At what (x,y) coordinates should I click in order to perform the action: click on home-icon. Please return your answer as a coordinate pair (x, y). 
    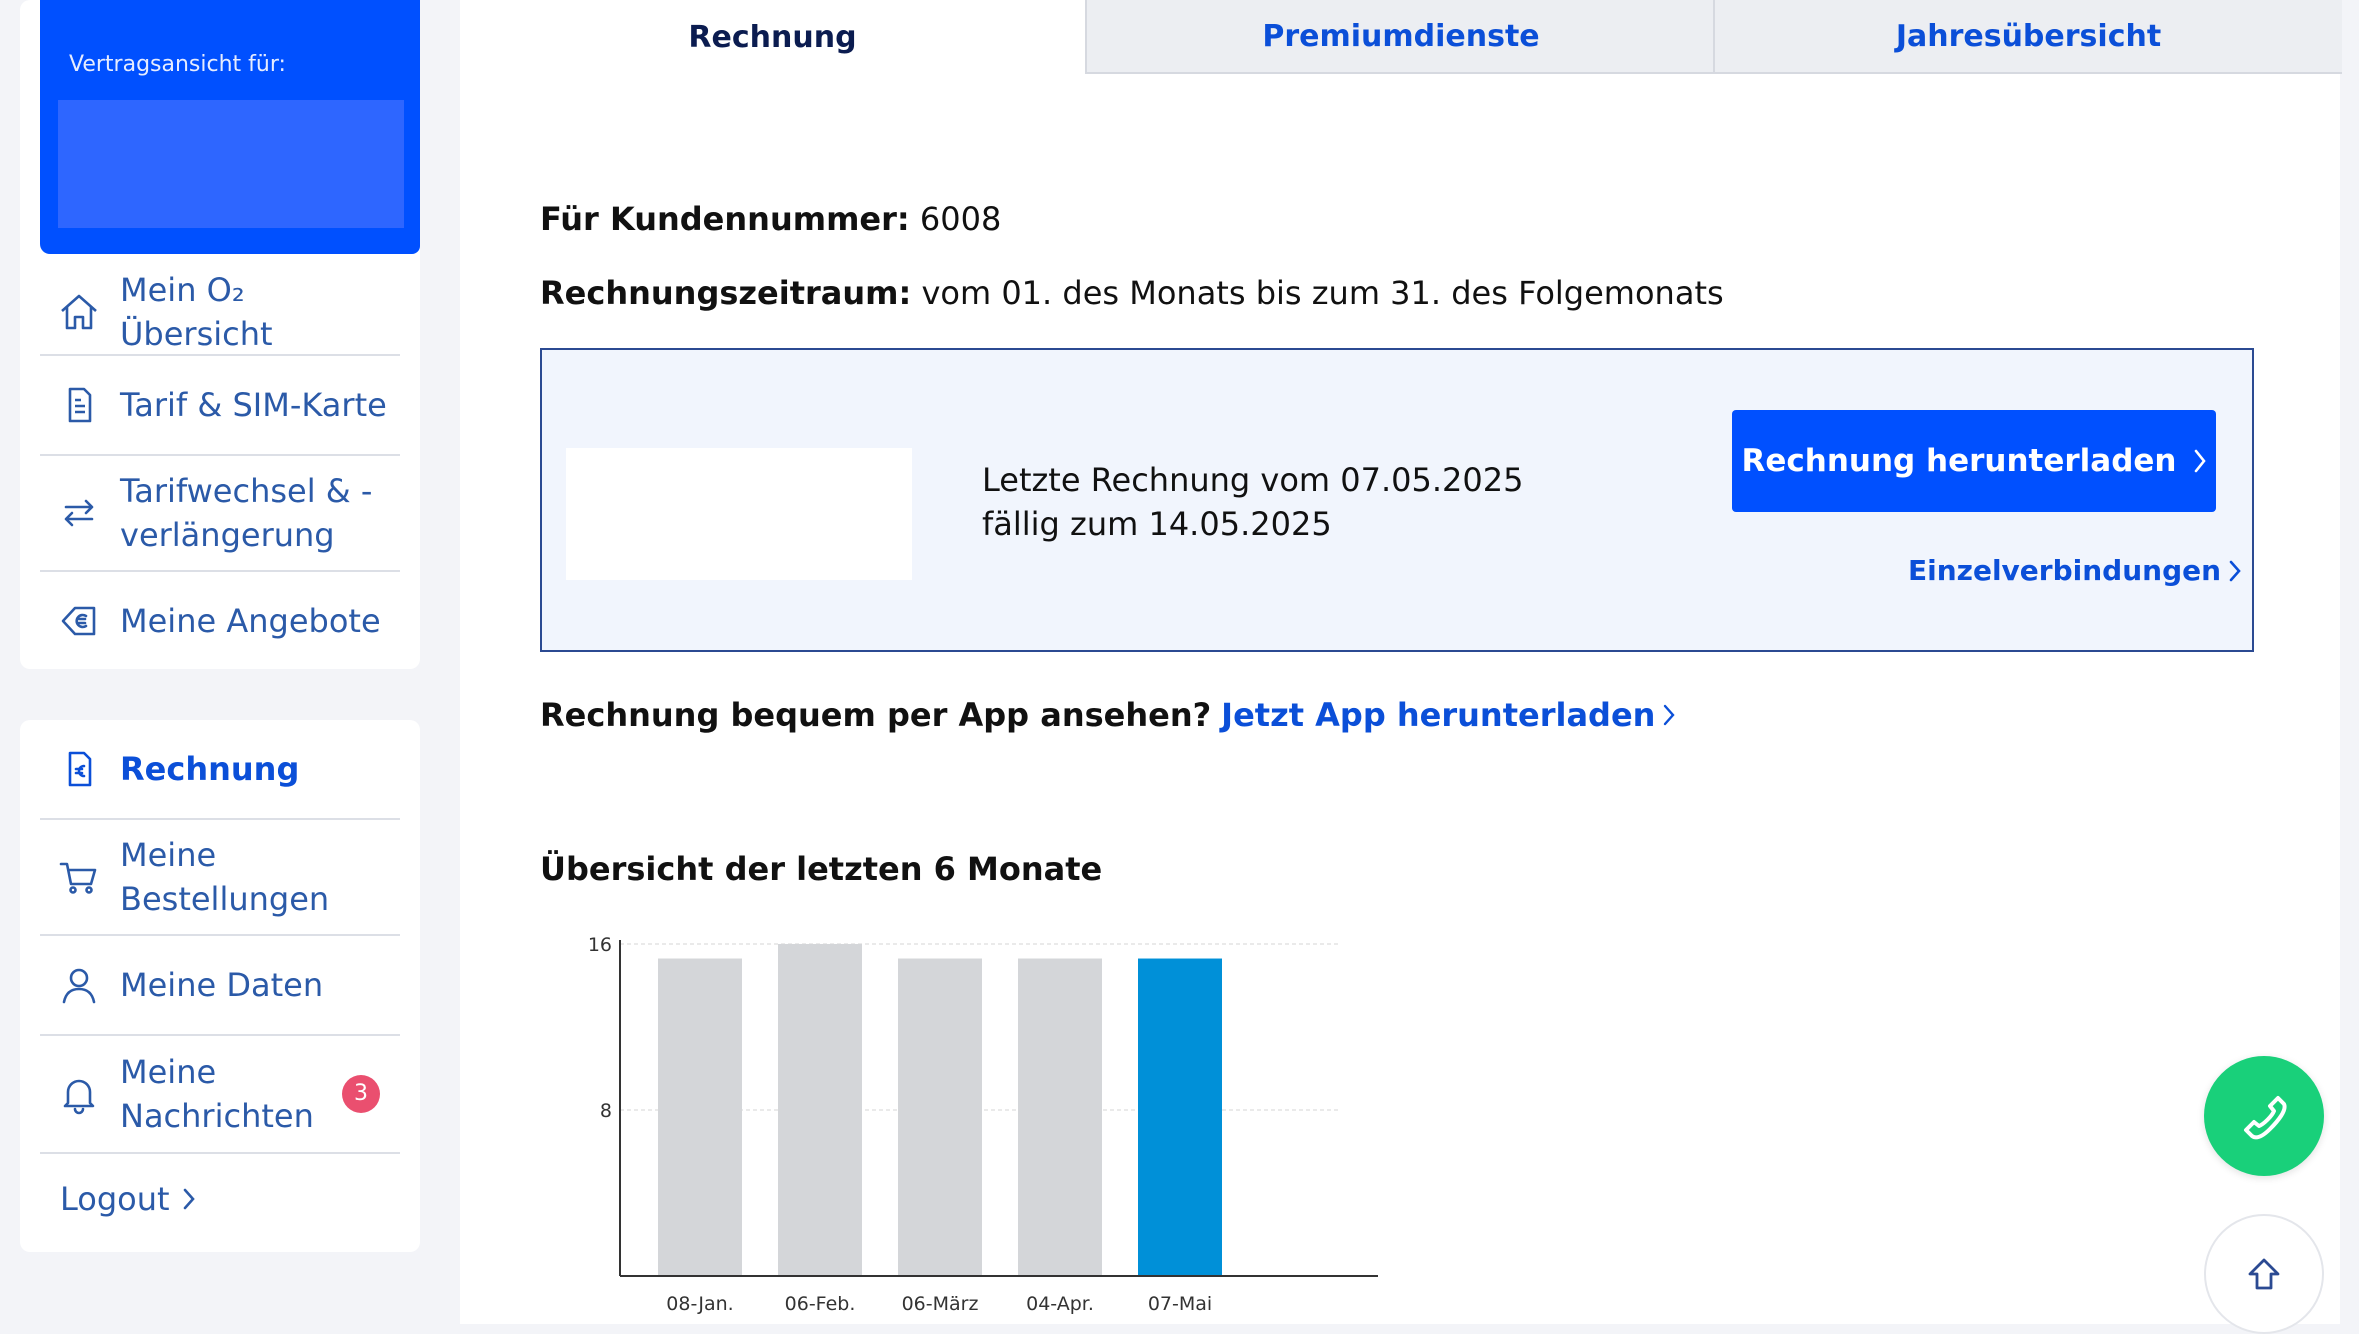
    Looking at the image, I should click on (79, 312).